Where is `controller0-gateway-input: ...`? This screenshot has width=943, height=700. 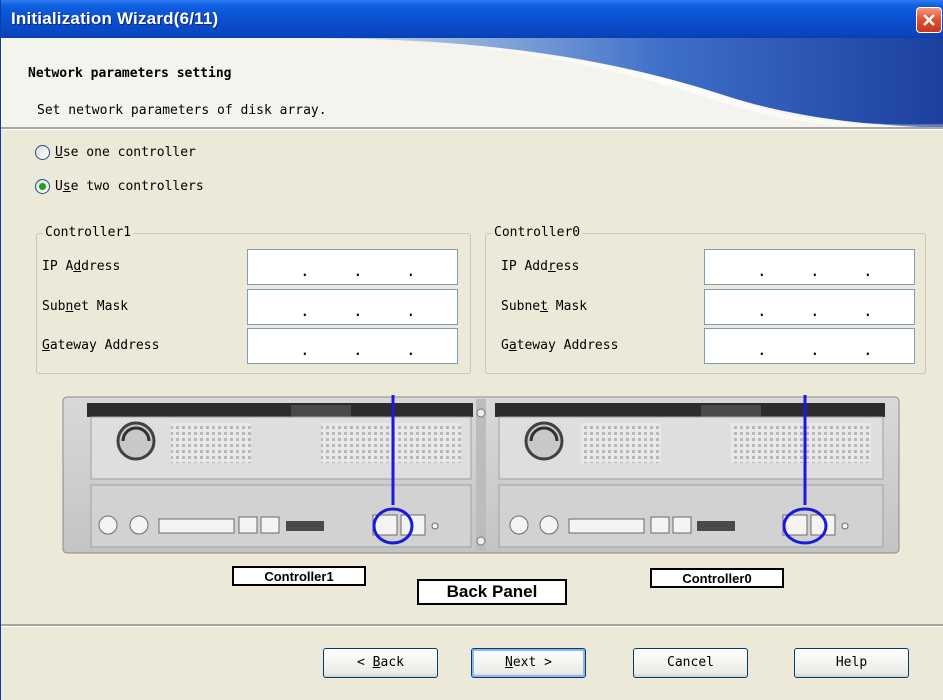
controller0-gateway-input: ... is located at coordinates (809, 346).